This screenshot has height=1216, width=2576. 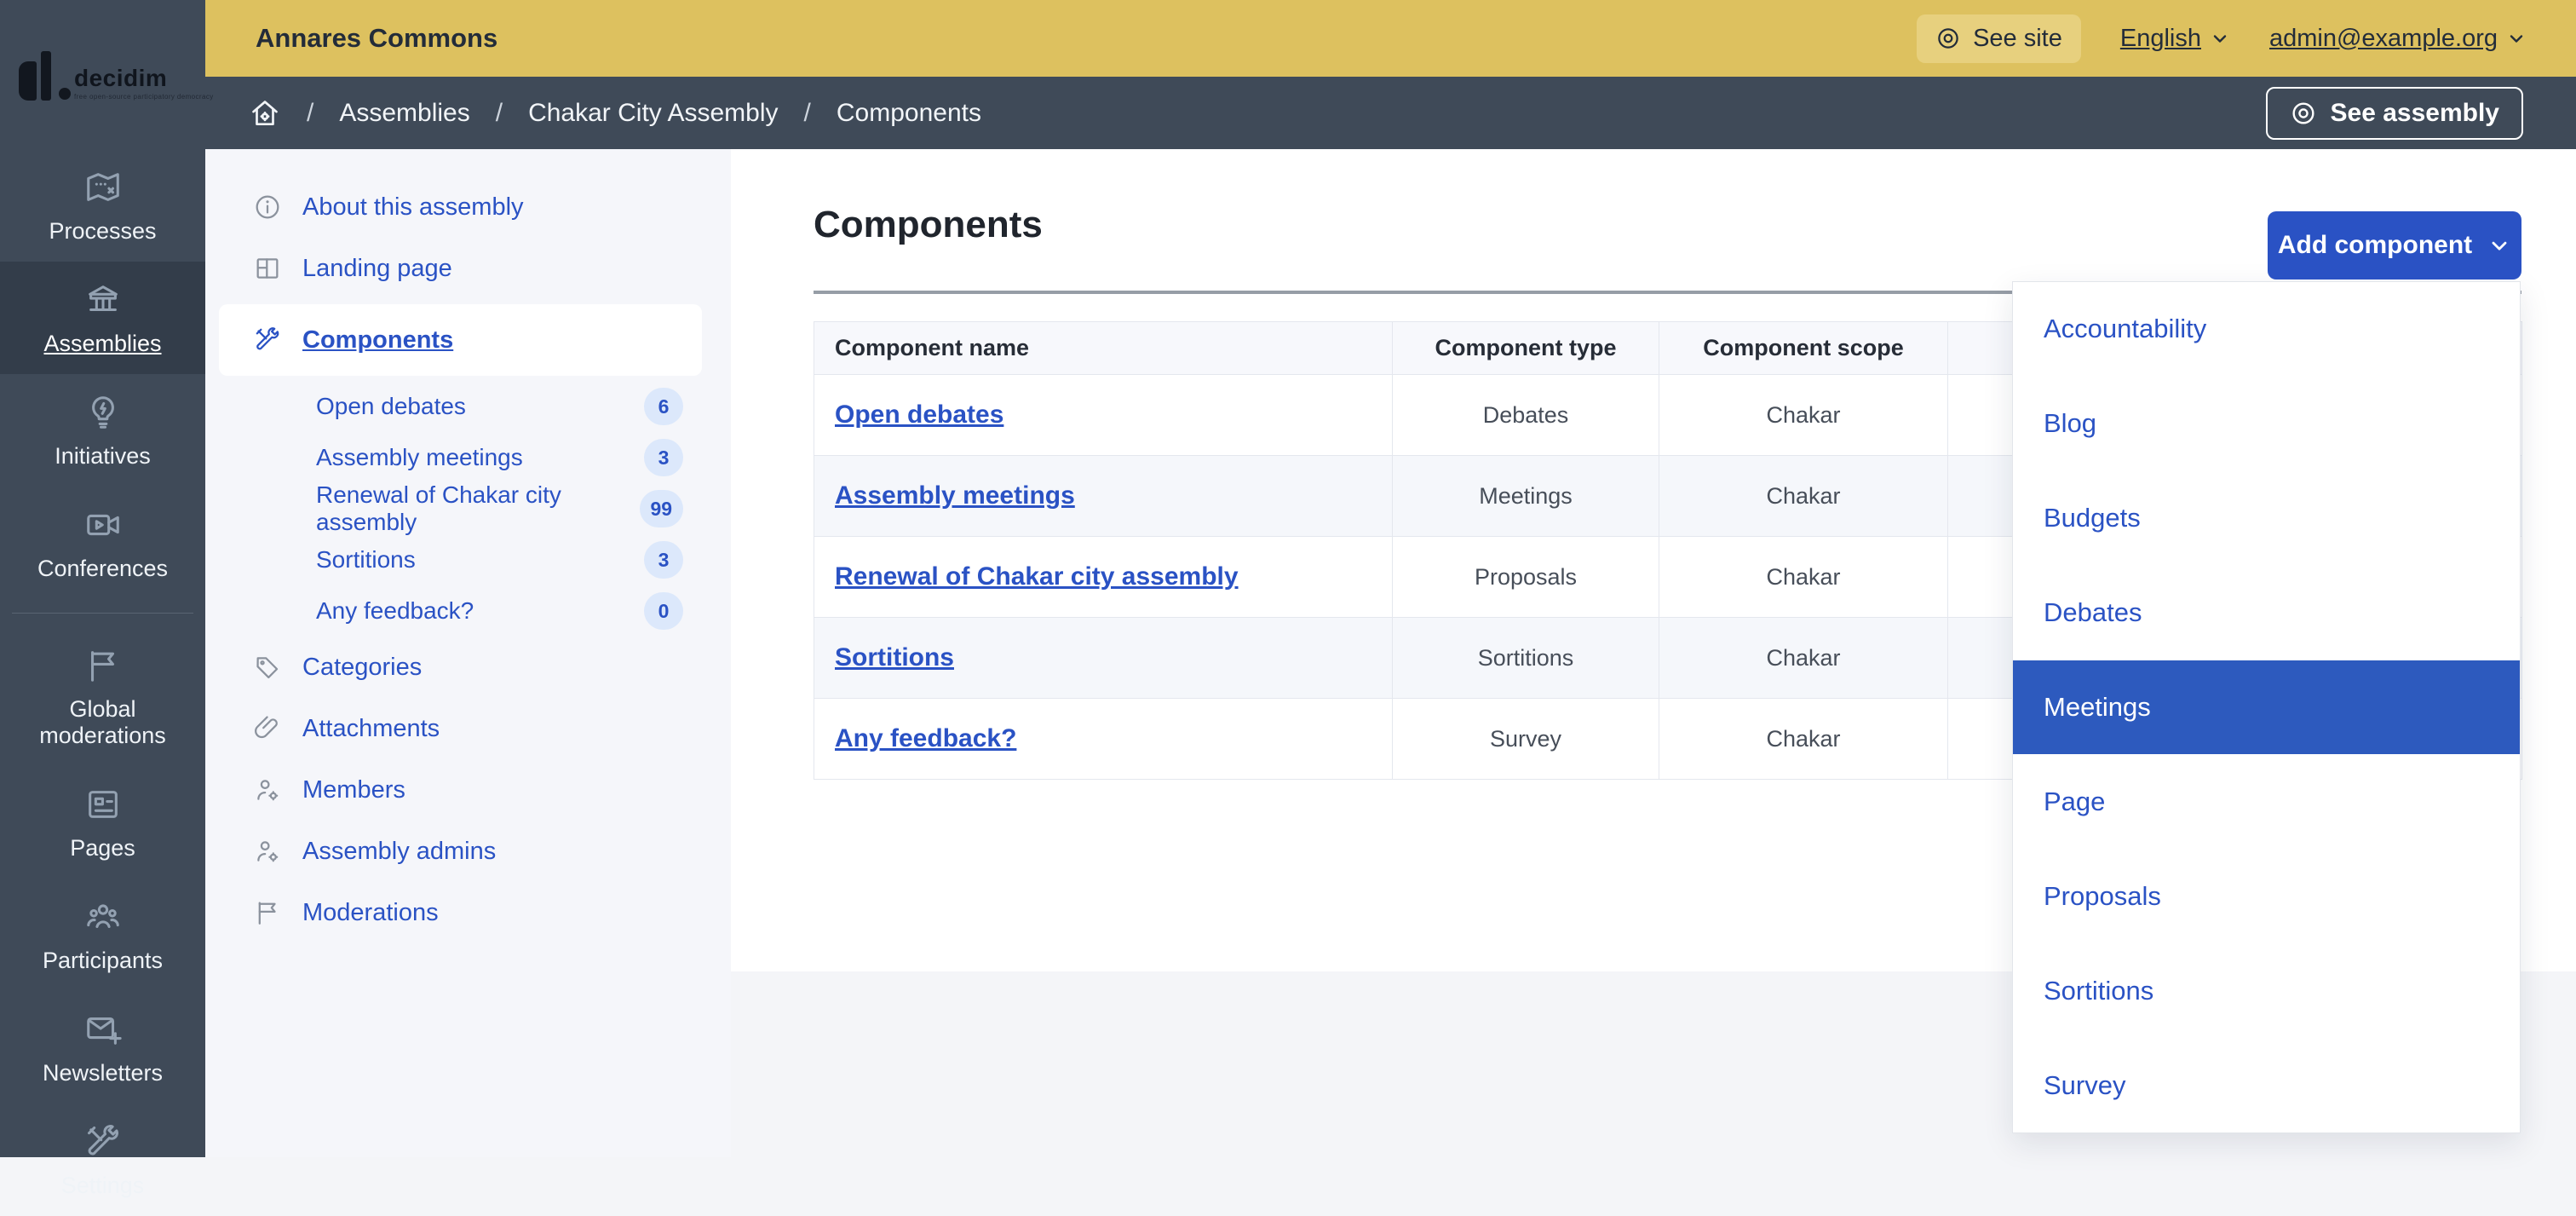 I want to click on decidim-logo-glyph, so click(x=46, y=76).